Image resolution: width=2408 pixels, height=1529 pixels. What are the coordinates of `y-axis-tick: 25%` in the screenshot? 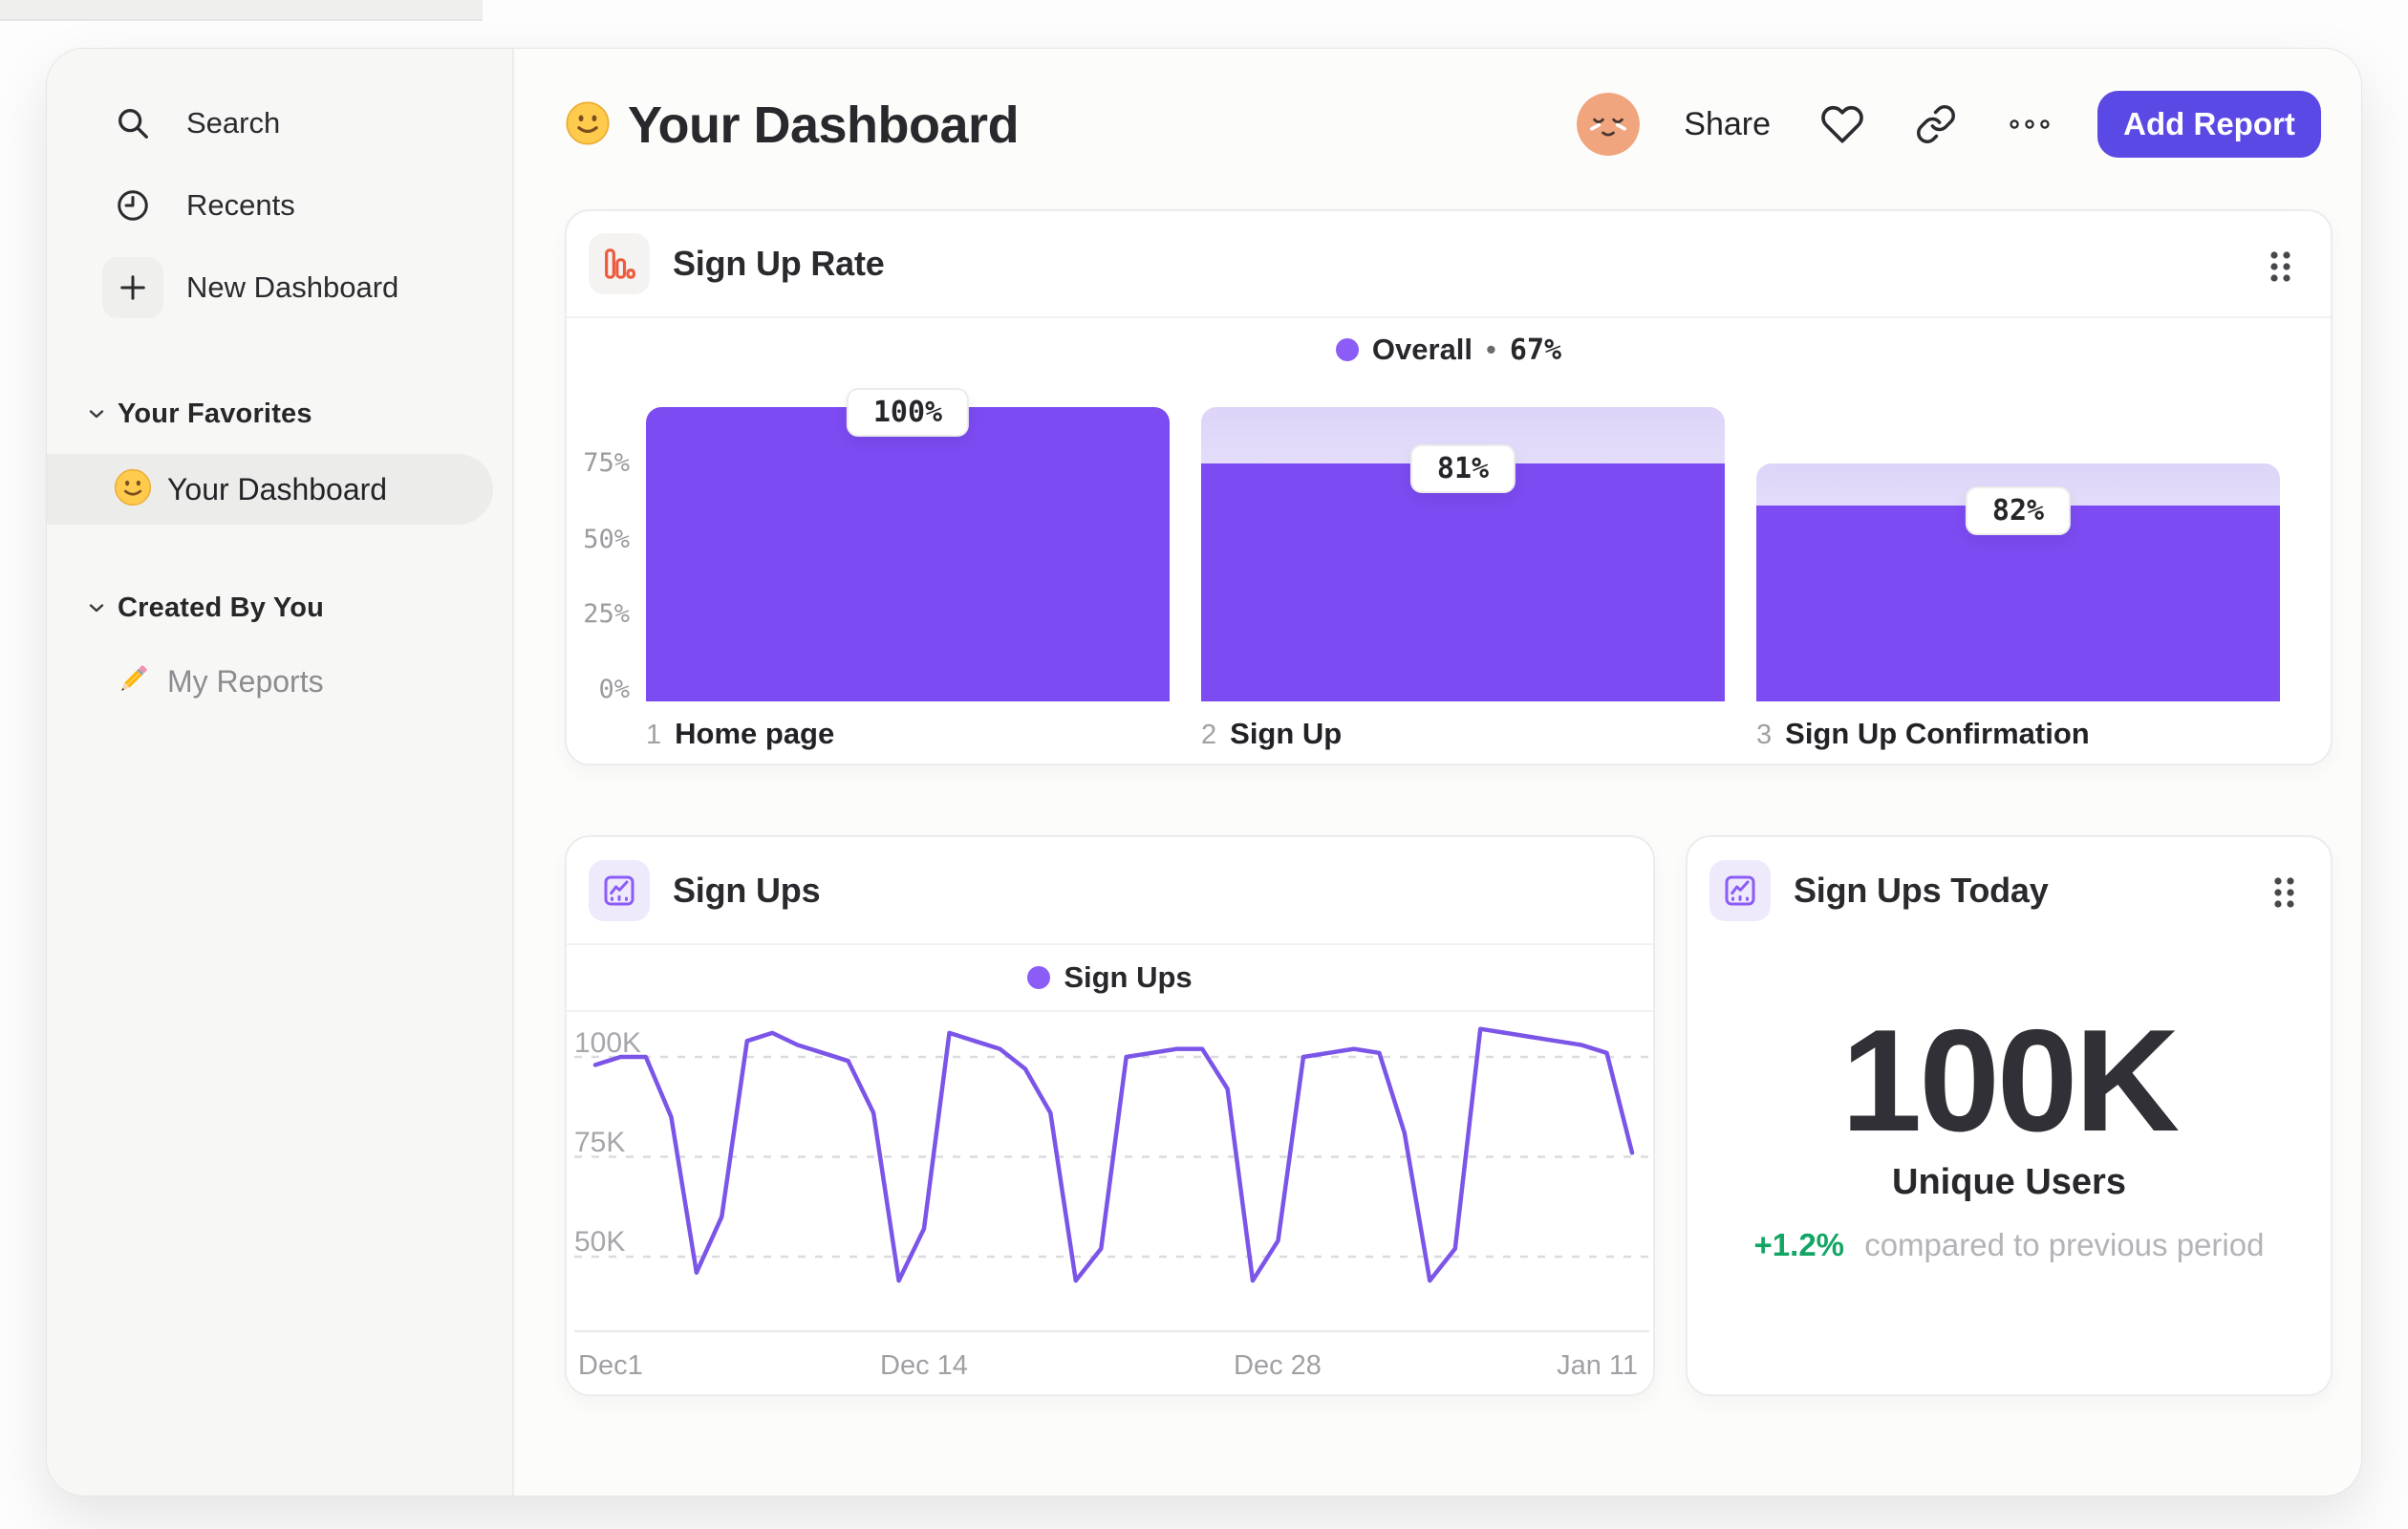 It's located at (607, 614).